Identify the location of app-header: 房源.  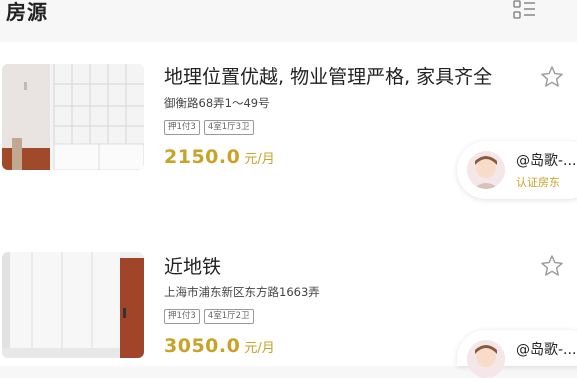
(288, 21).